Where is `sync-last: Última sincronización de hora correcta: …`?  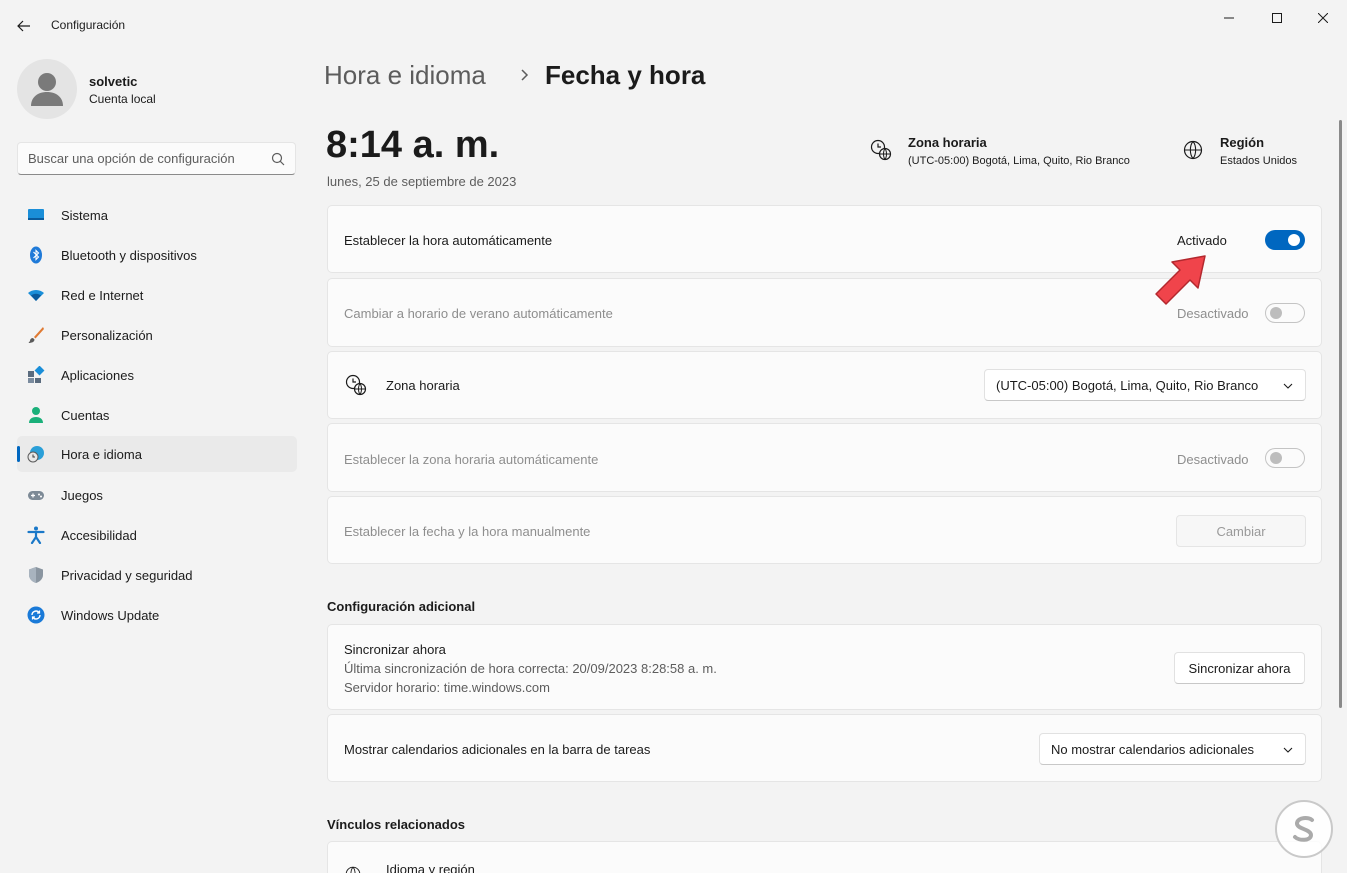
sync-last: Última sincronización de hora correcta: … is located at coordinates (530, 668).